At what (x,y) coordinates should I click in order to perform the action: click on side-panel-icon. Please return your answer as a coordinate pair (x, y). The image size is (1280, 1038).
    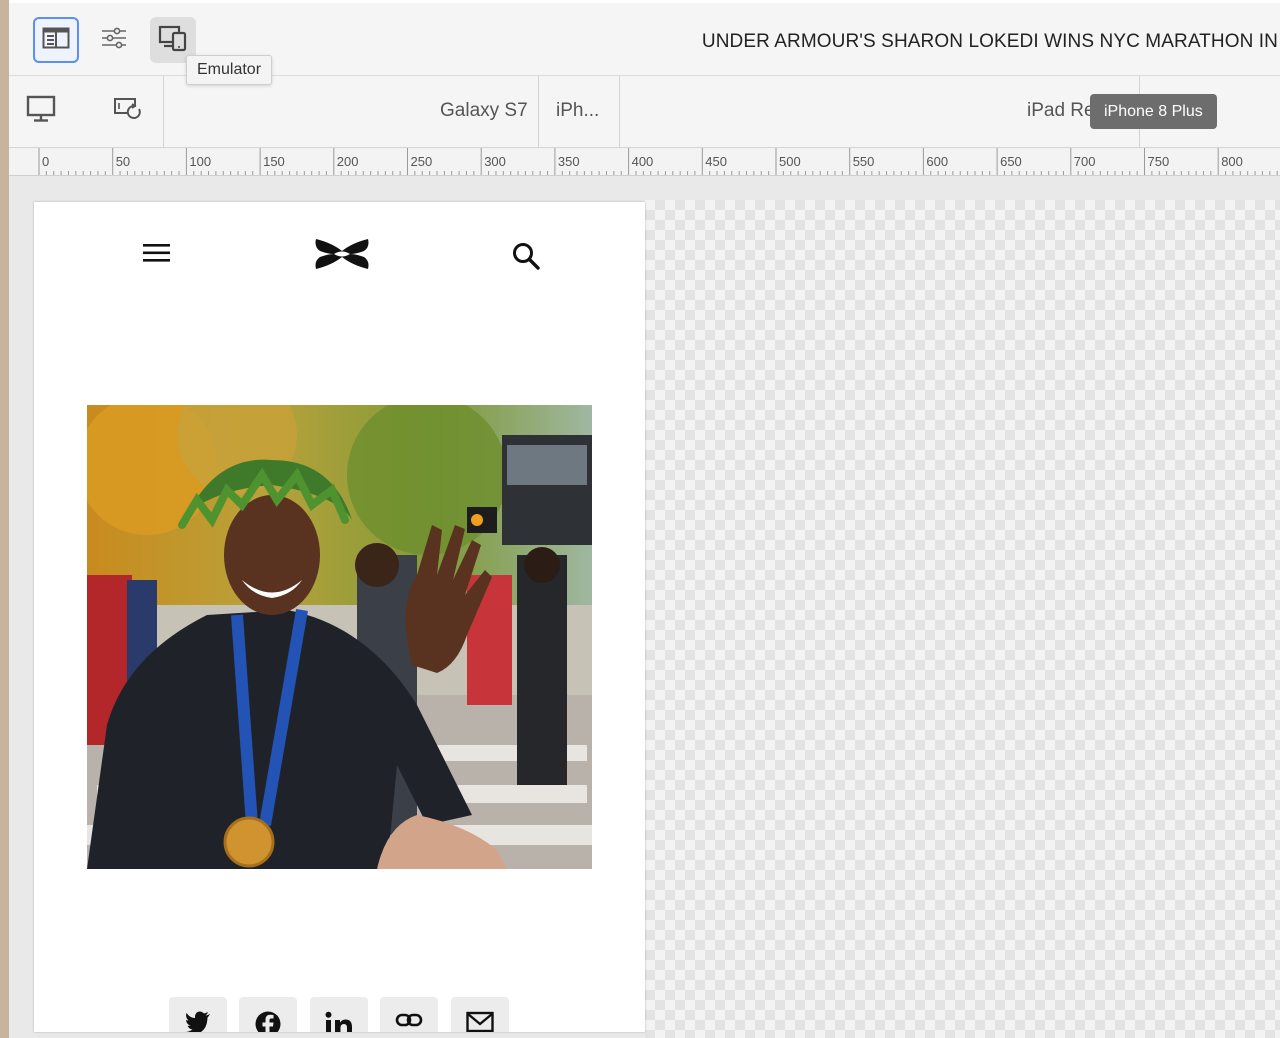
    Looking at the image, I should click on (56, 40).